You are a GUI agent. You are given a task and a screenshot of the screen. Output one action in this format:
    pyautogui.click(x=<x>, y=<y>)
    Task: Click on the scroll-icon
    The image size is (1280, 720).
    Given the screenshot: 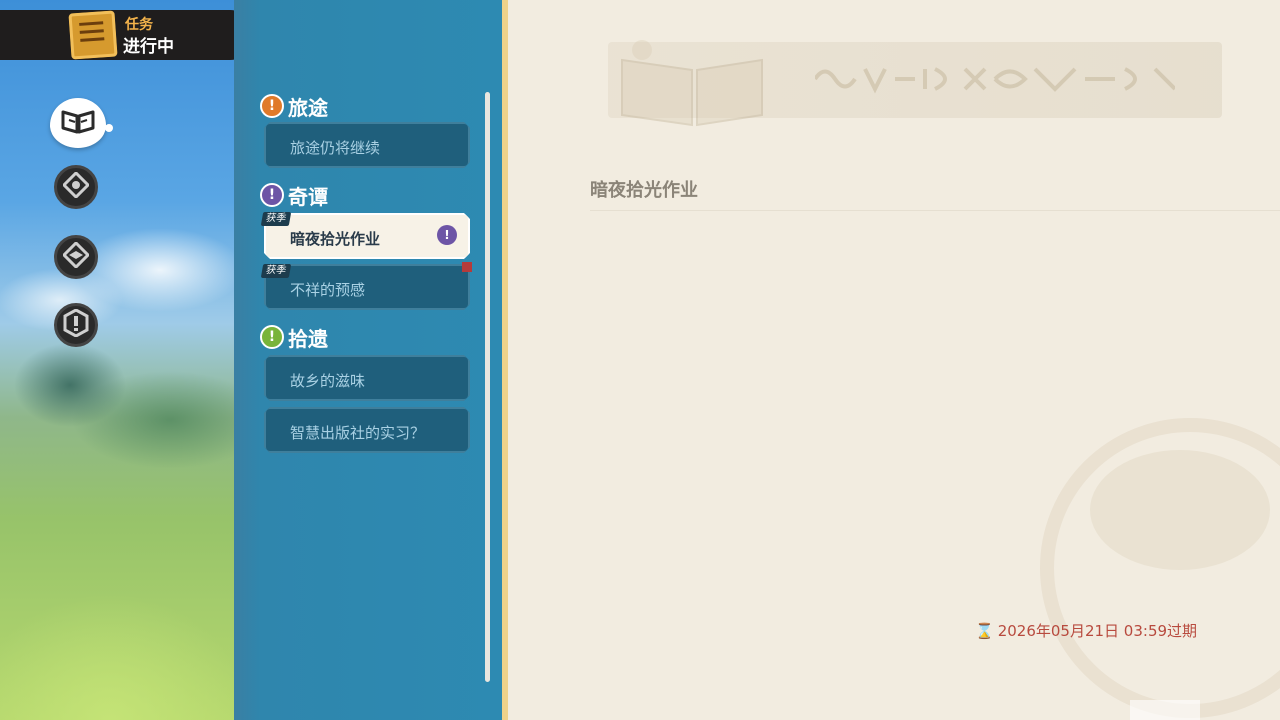 What is the action you would take?
    pyautogui.click(x=93, y=35)
    